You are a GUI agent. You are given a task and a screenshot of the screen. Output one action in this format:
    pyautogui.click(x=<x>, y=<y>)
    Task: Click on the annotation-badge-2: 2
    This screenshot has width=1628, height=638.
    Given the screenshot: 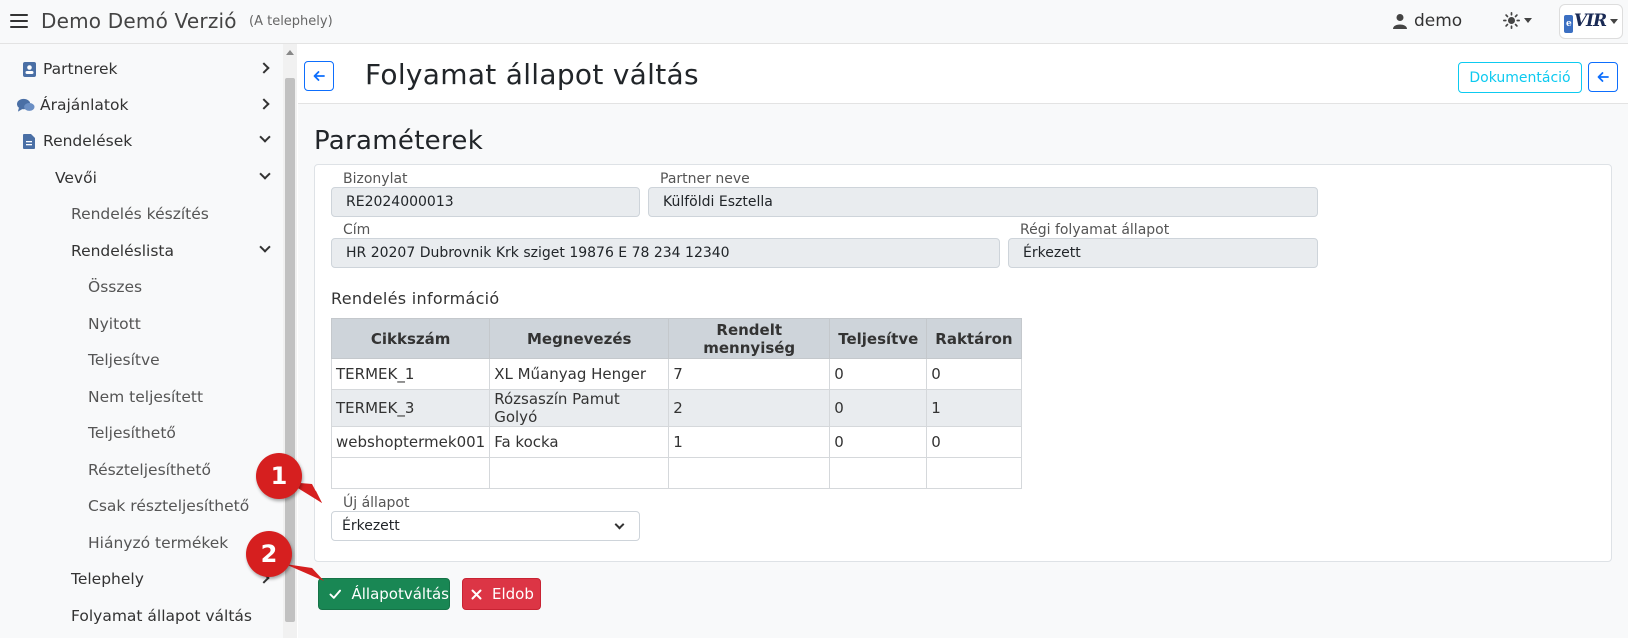 What is the action you would take?
    pyautogui.click(x=269, y=554)
    